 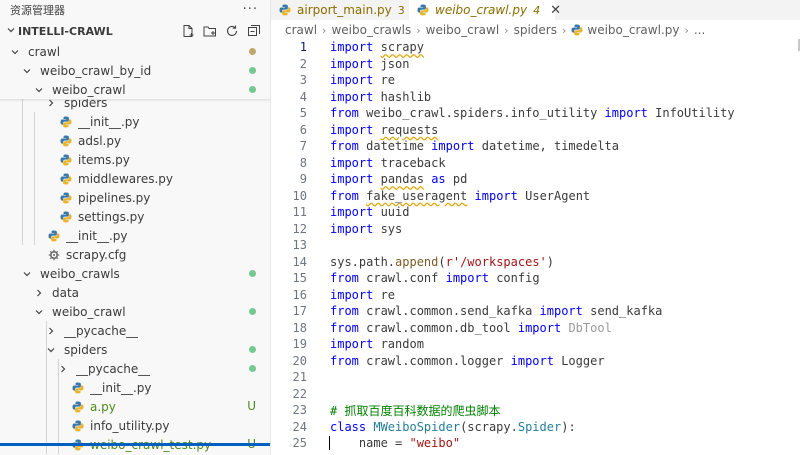 What do you see at coordinates (135, 70) in the screenshot?
I see `tree-folder: weibo_crawl_by_id` at bounding box center [135, 70].